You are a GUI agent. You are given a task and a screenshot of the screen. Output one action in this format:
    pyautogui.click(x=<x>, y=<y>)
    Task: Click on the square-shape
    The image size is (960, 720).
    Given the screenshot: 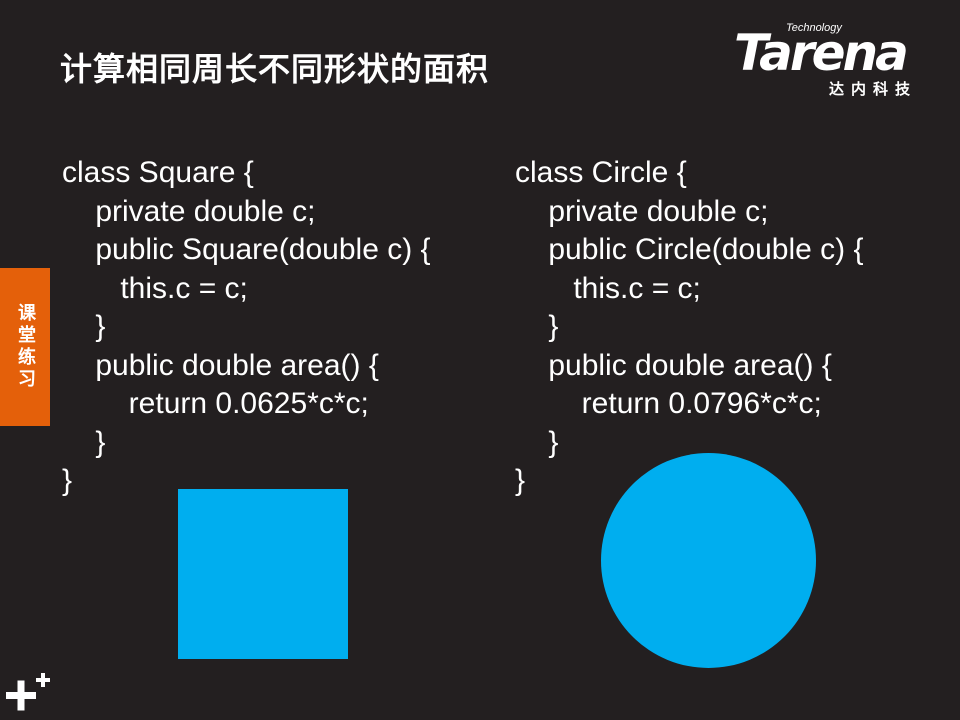 What is the action you would take?
    pyautogui.click(x=263, y=574)
    